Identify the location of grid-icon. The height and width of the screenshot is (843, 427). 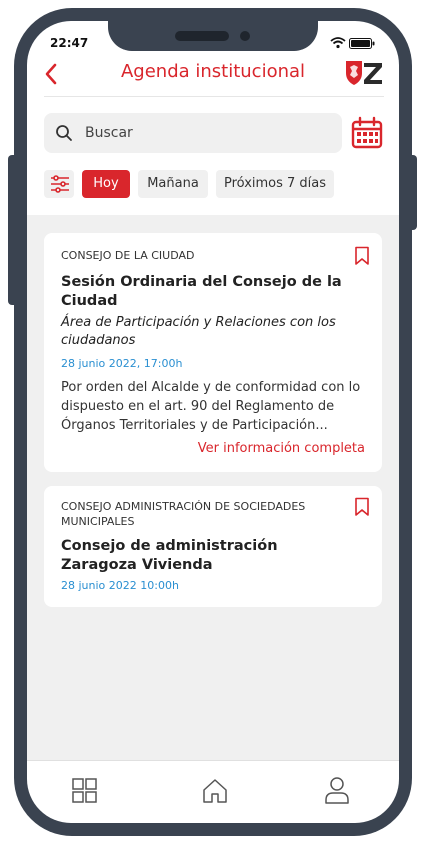
(85, 791).